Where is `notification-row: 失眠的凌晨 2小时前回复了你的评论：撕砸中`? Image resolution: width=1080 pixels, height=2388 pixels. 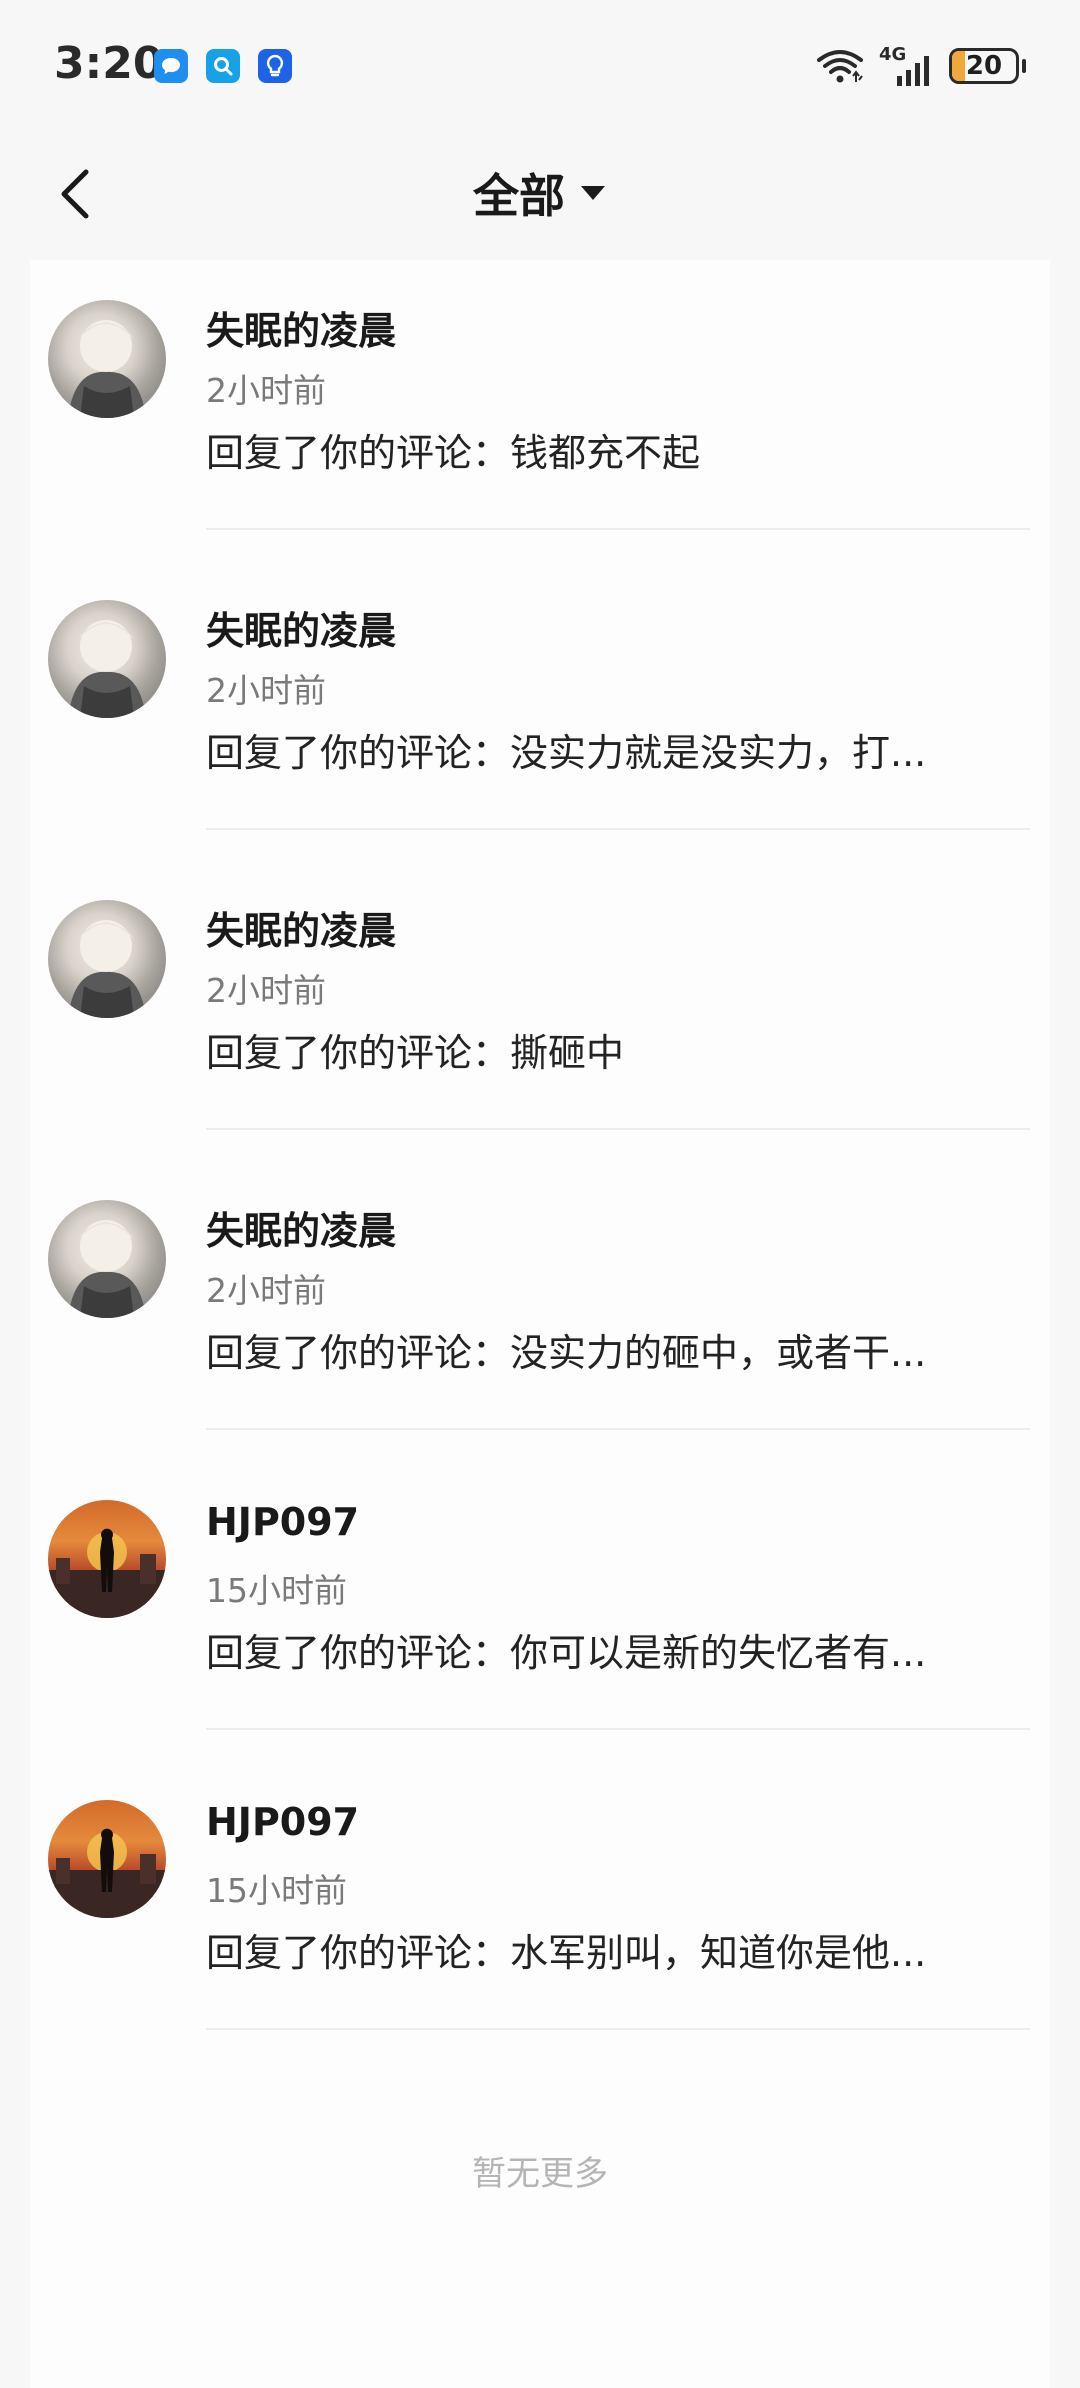 notification-row: 失眠的凌晨 2小时前回复了你的评论：撕砸中 is located at coordinates (540, 1010).